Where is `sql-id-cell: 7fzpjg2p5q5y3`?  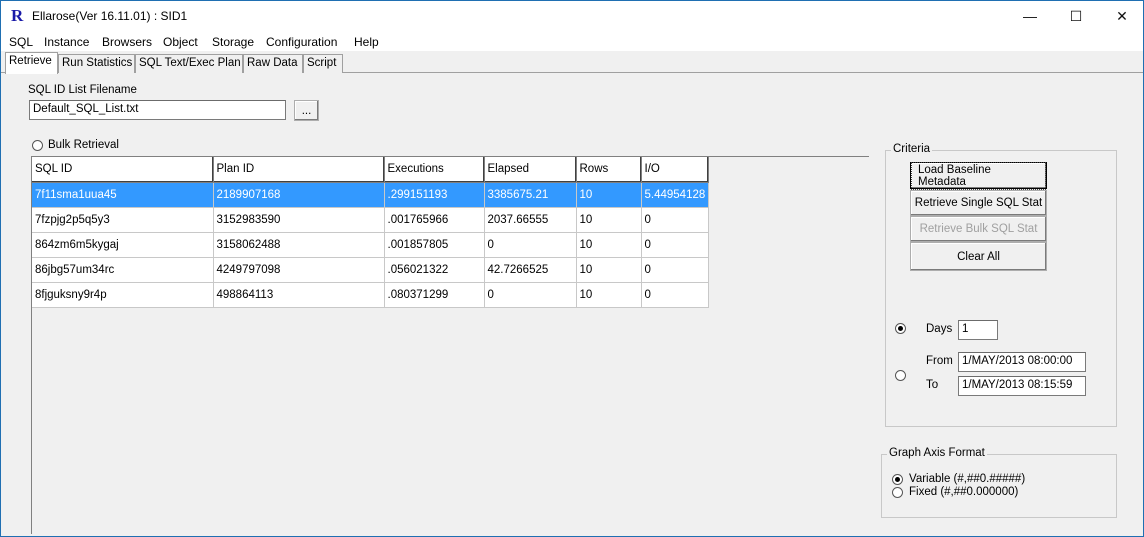 sql-id-cell: 7fzpjg2p5q5y3 is located at coordinates (123, 220).